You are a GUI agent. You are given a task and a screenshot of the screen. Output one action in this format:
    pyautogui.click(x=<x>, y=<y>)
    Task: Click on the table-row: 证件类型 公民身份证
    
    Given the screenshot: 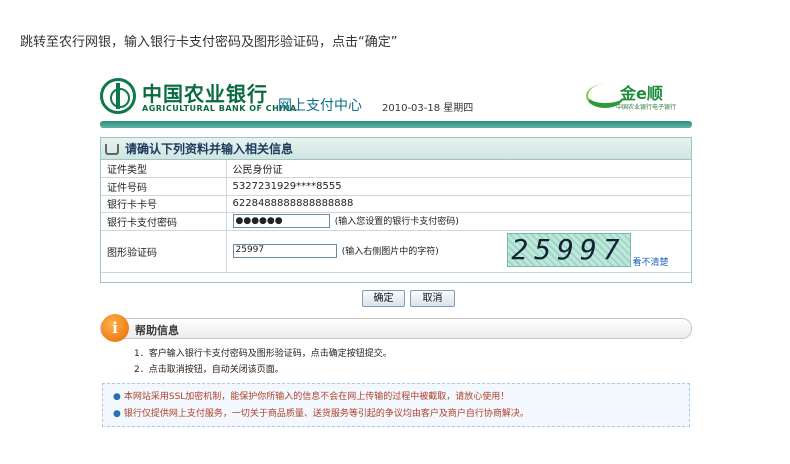 What is the action you would take?
    pyautogui.click(x=396, y=169)
    